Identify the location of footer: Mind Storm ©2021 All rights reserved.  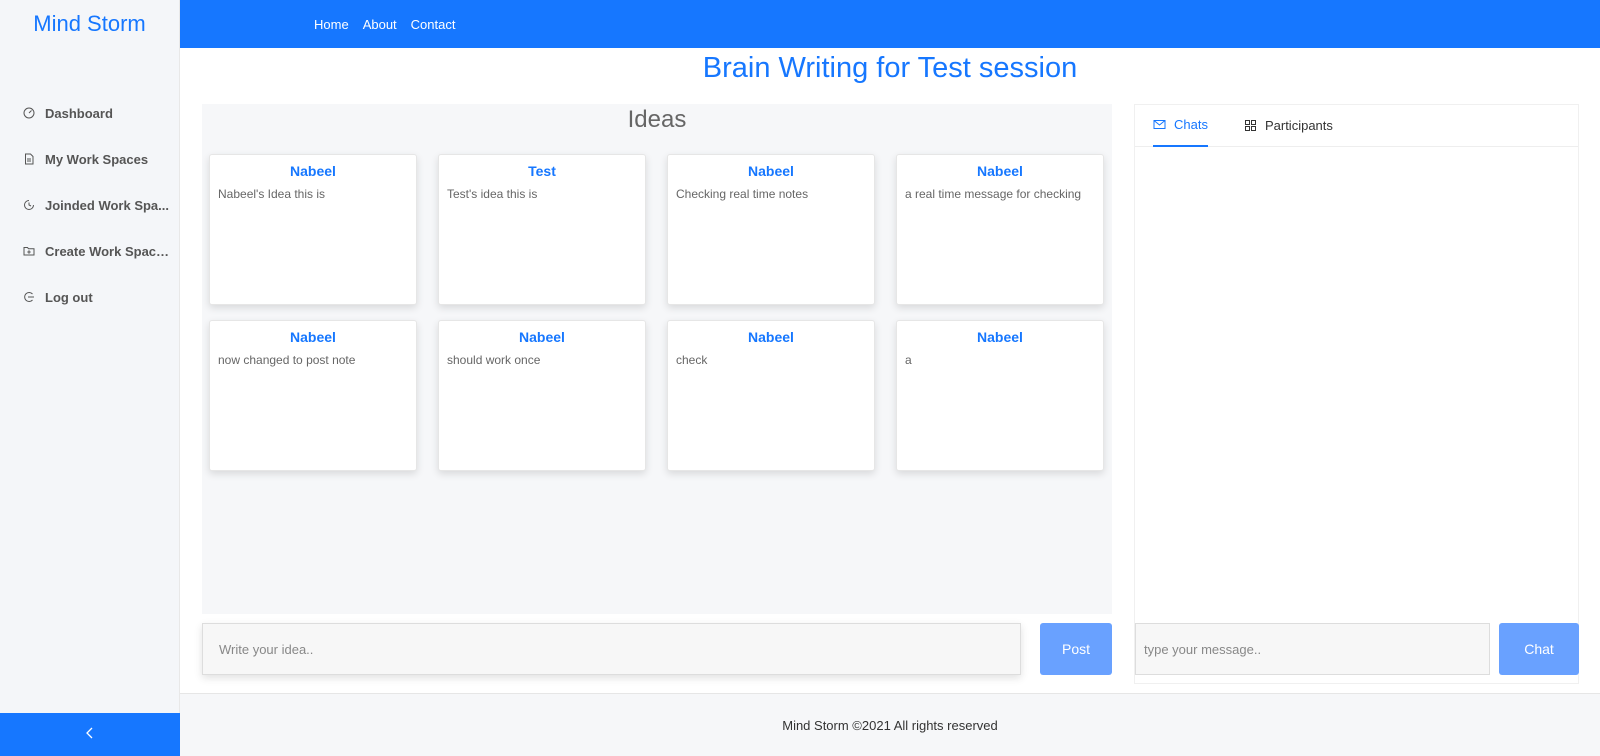
(890, 724).